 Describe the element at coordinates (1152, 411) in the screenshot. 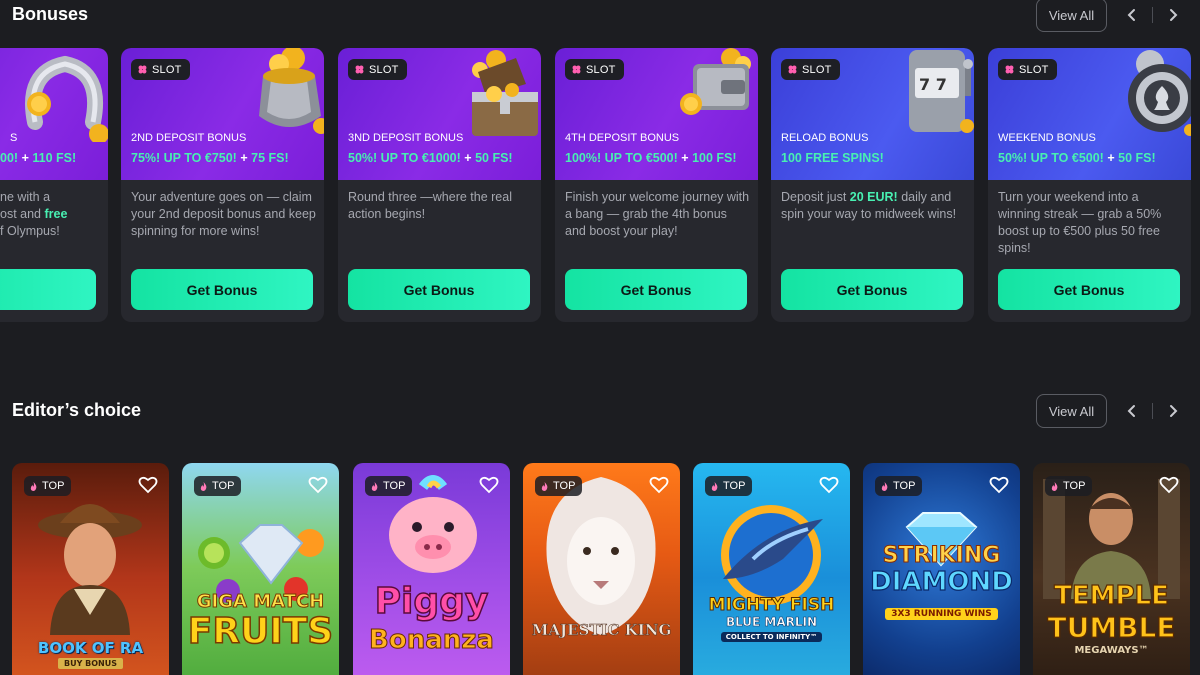

I see `editors-choice-carousel-nav` at that location.